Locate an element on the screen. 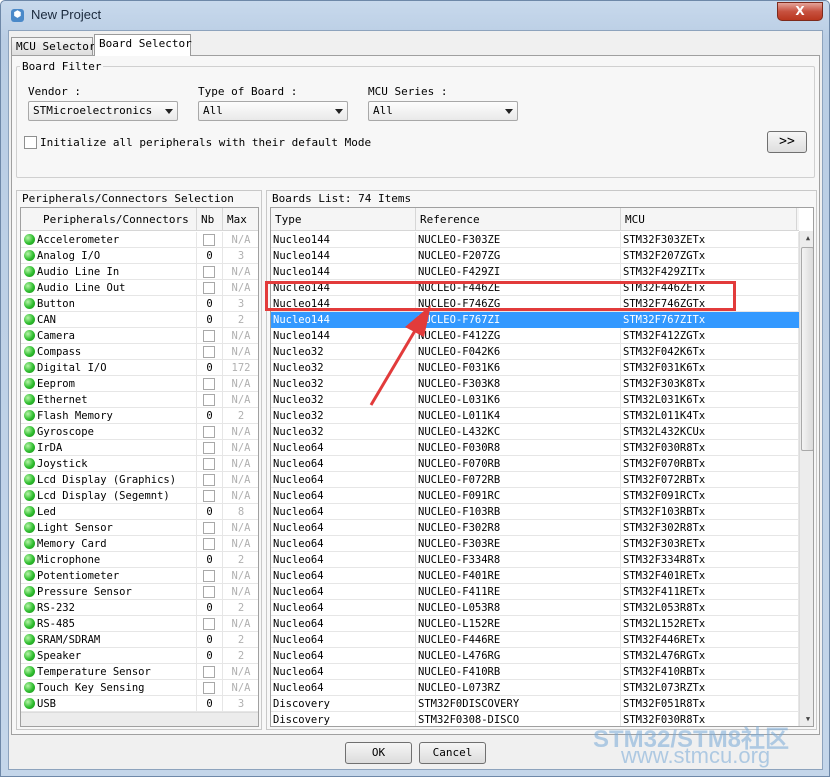 This screenshot has width=830, height=777. list-item: Lcd Display (Segemnt) N/A is located at coordinates (139, 496).